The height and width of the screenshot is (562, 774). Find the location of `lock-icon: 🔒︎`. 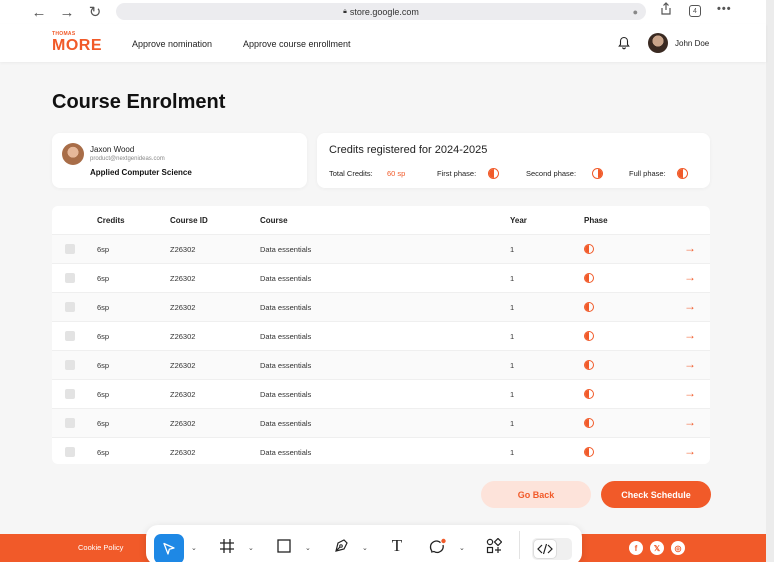

lock-icon: 🔒︎ is located at coordinates (345, 11).